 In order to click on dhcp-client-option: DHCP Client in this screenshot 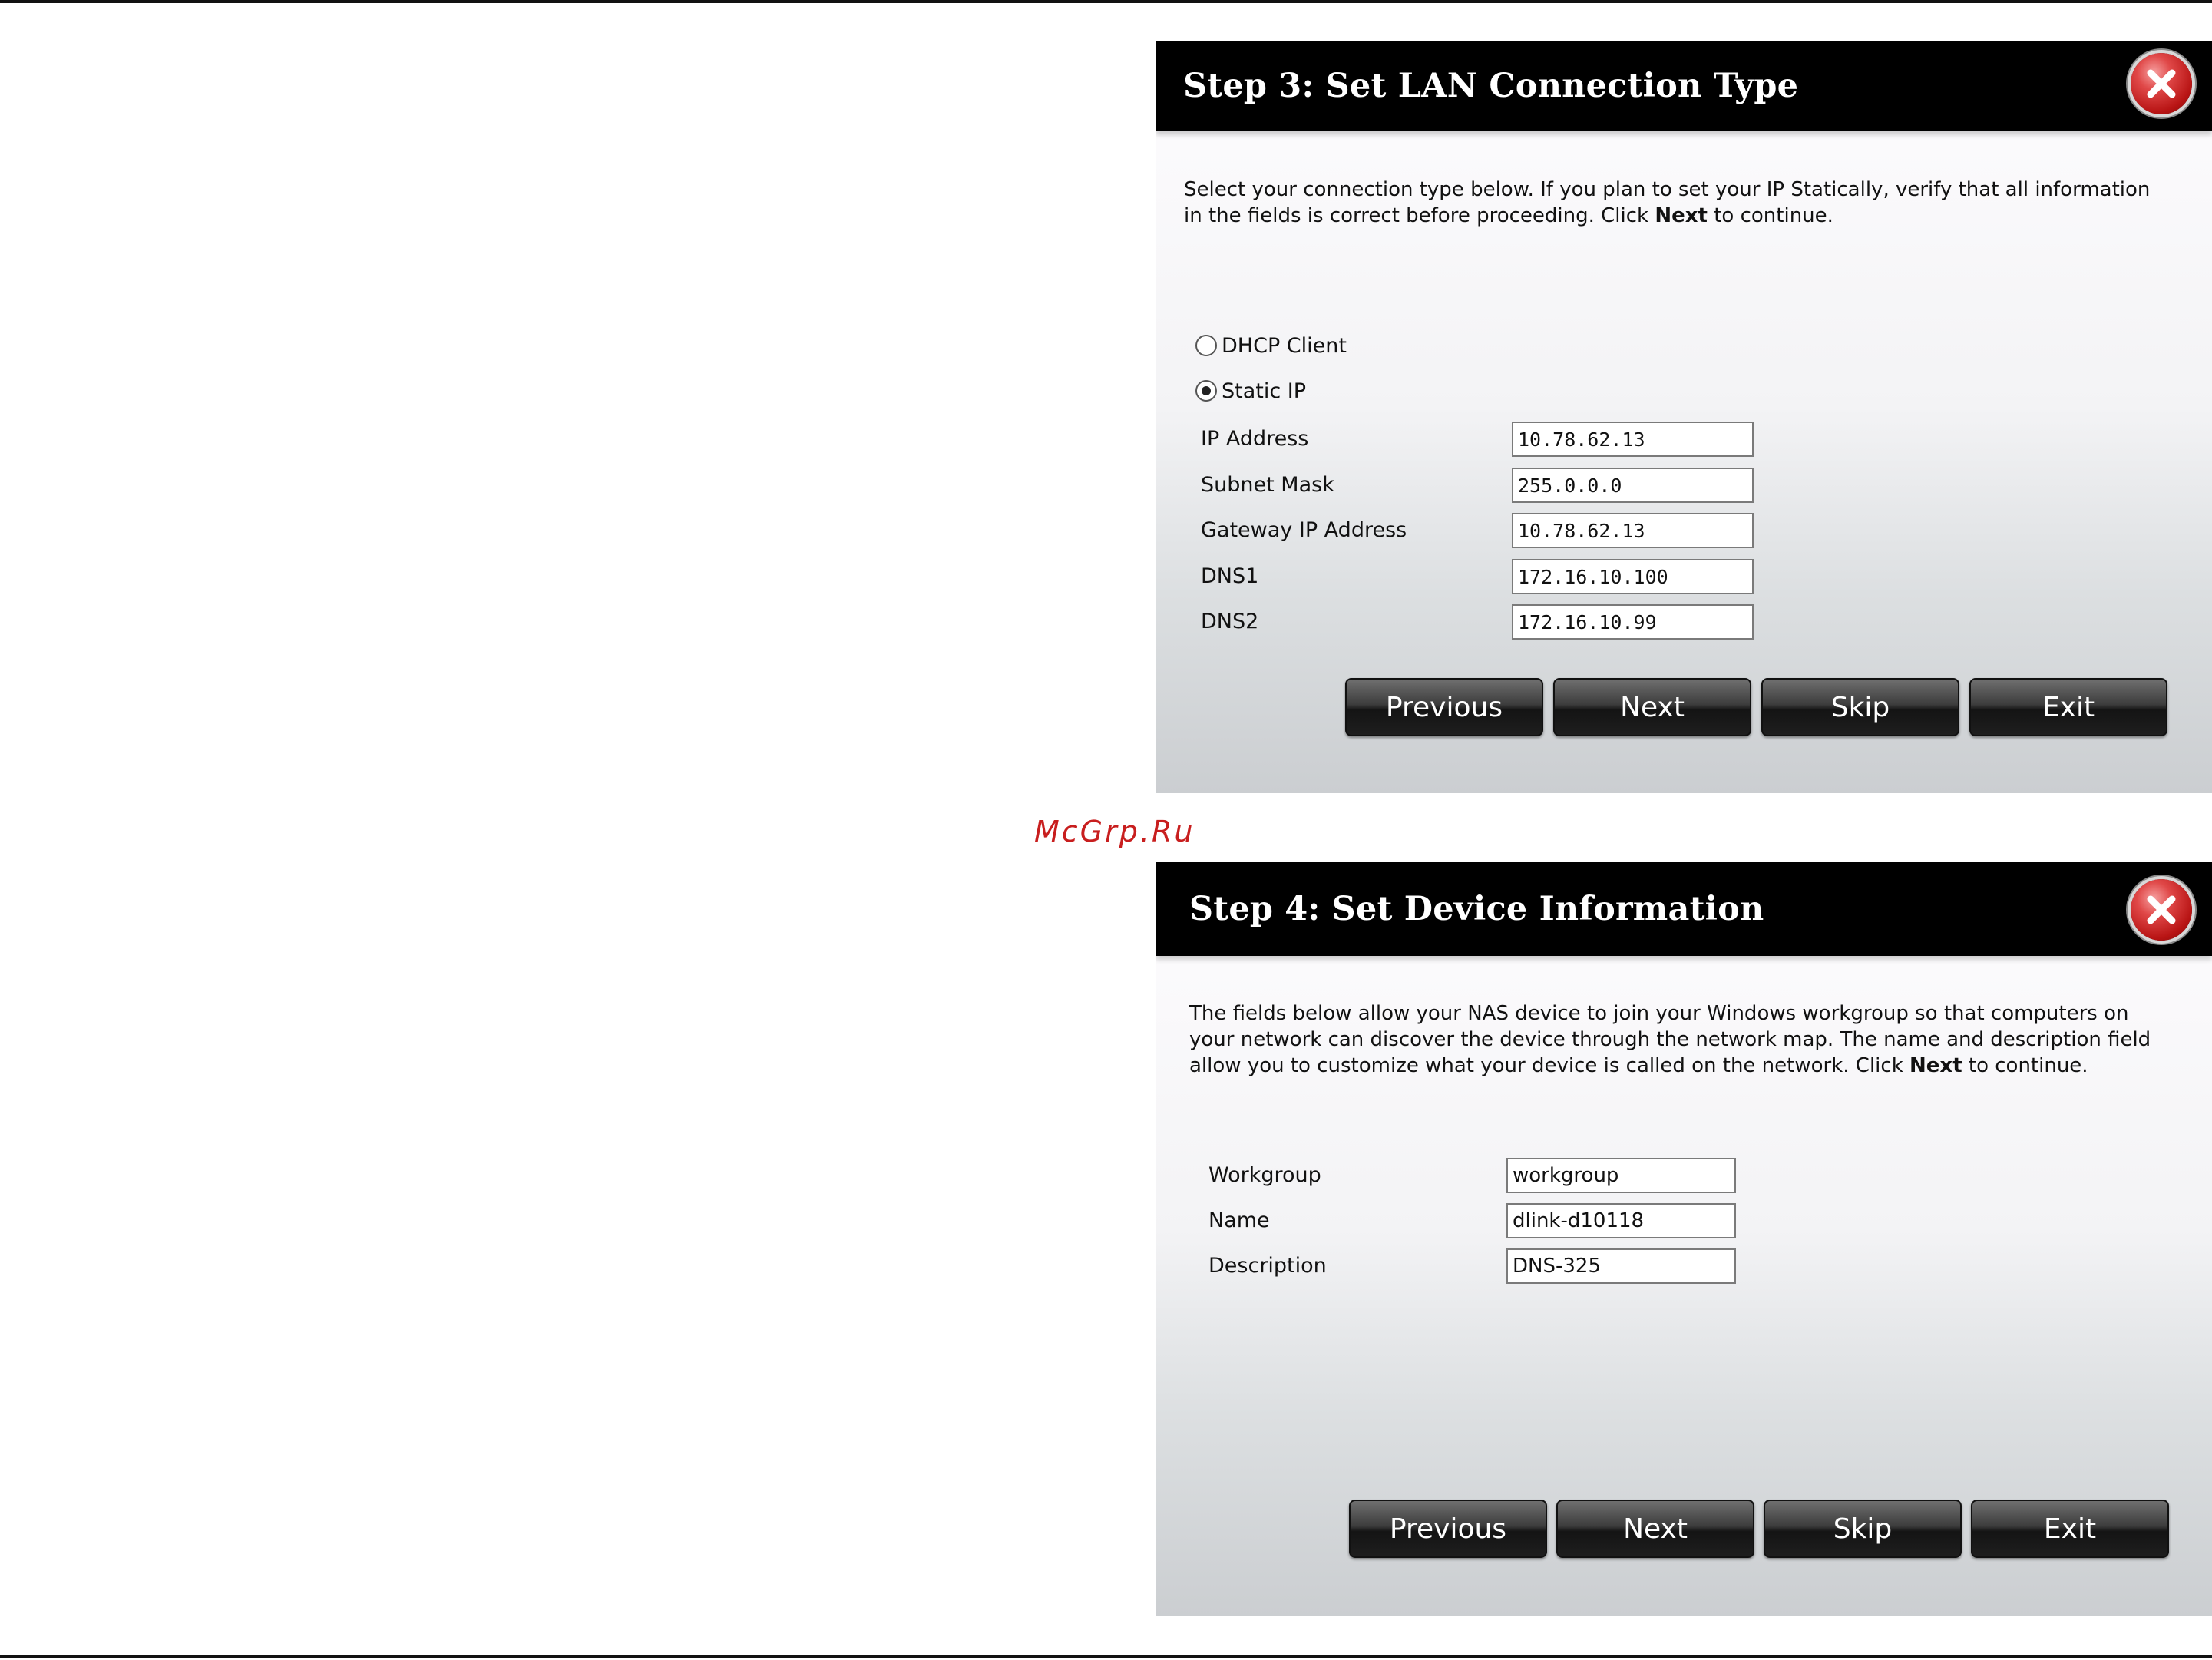, I will do `click(1271, 345)`.